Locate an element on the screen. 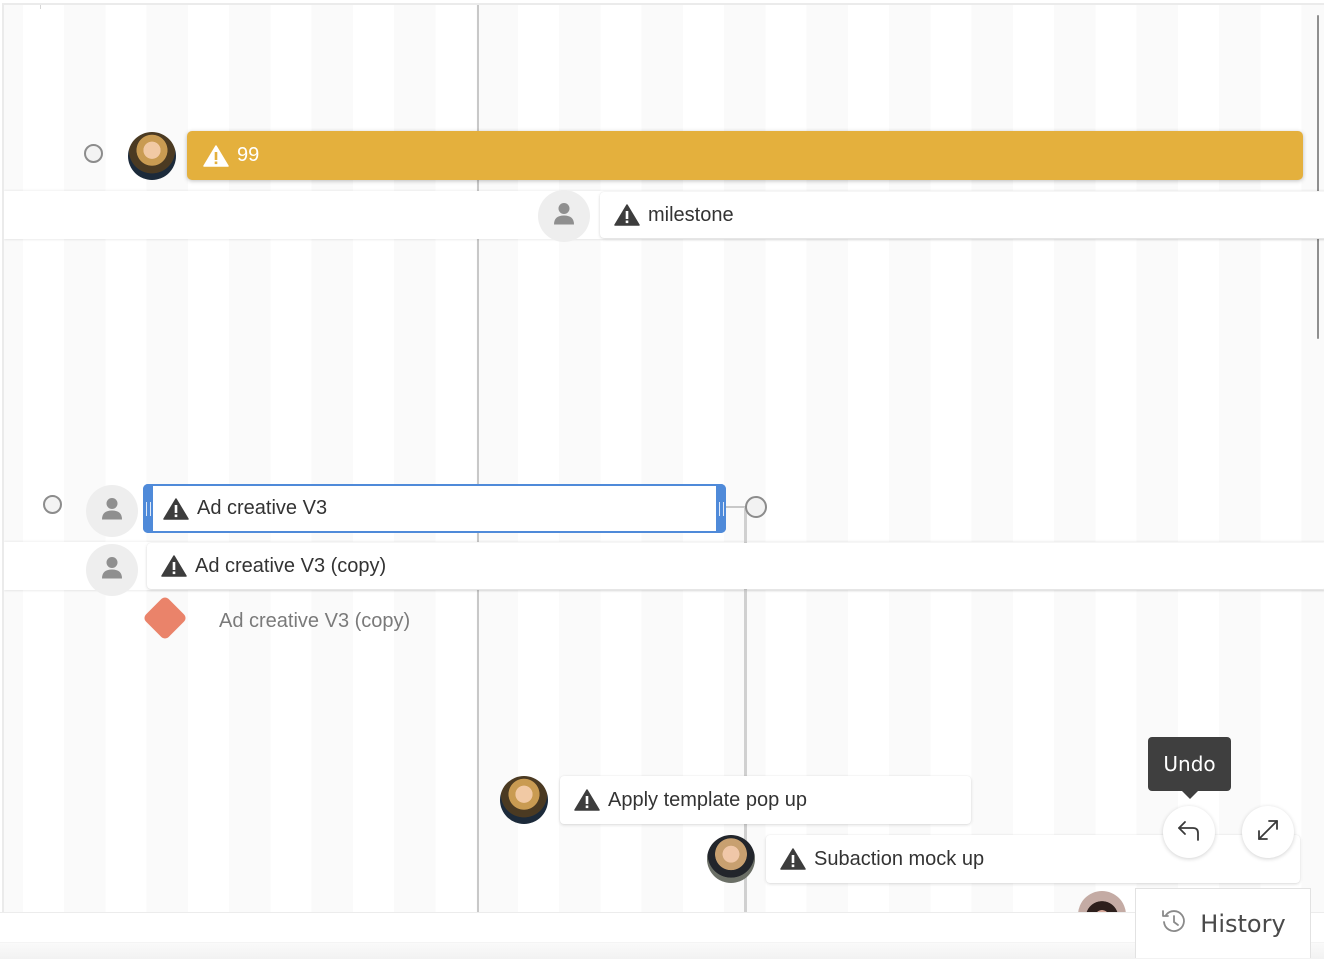  history-label: History is located at coordinates (1243, 923).